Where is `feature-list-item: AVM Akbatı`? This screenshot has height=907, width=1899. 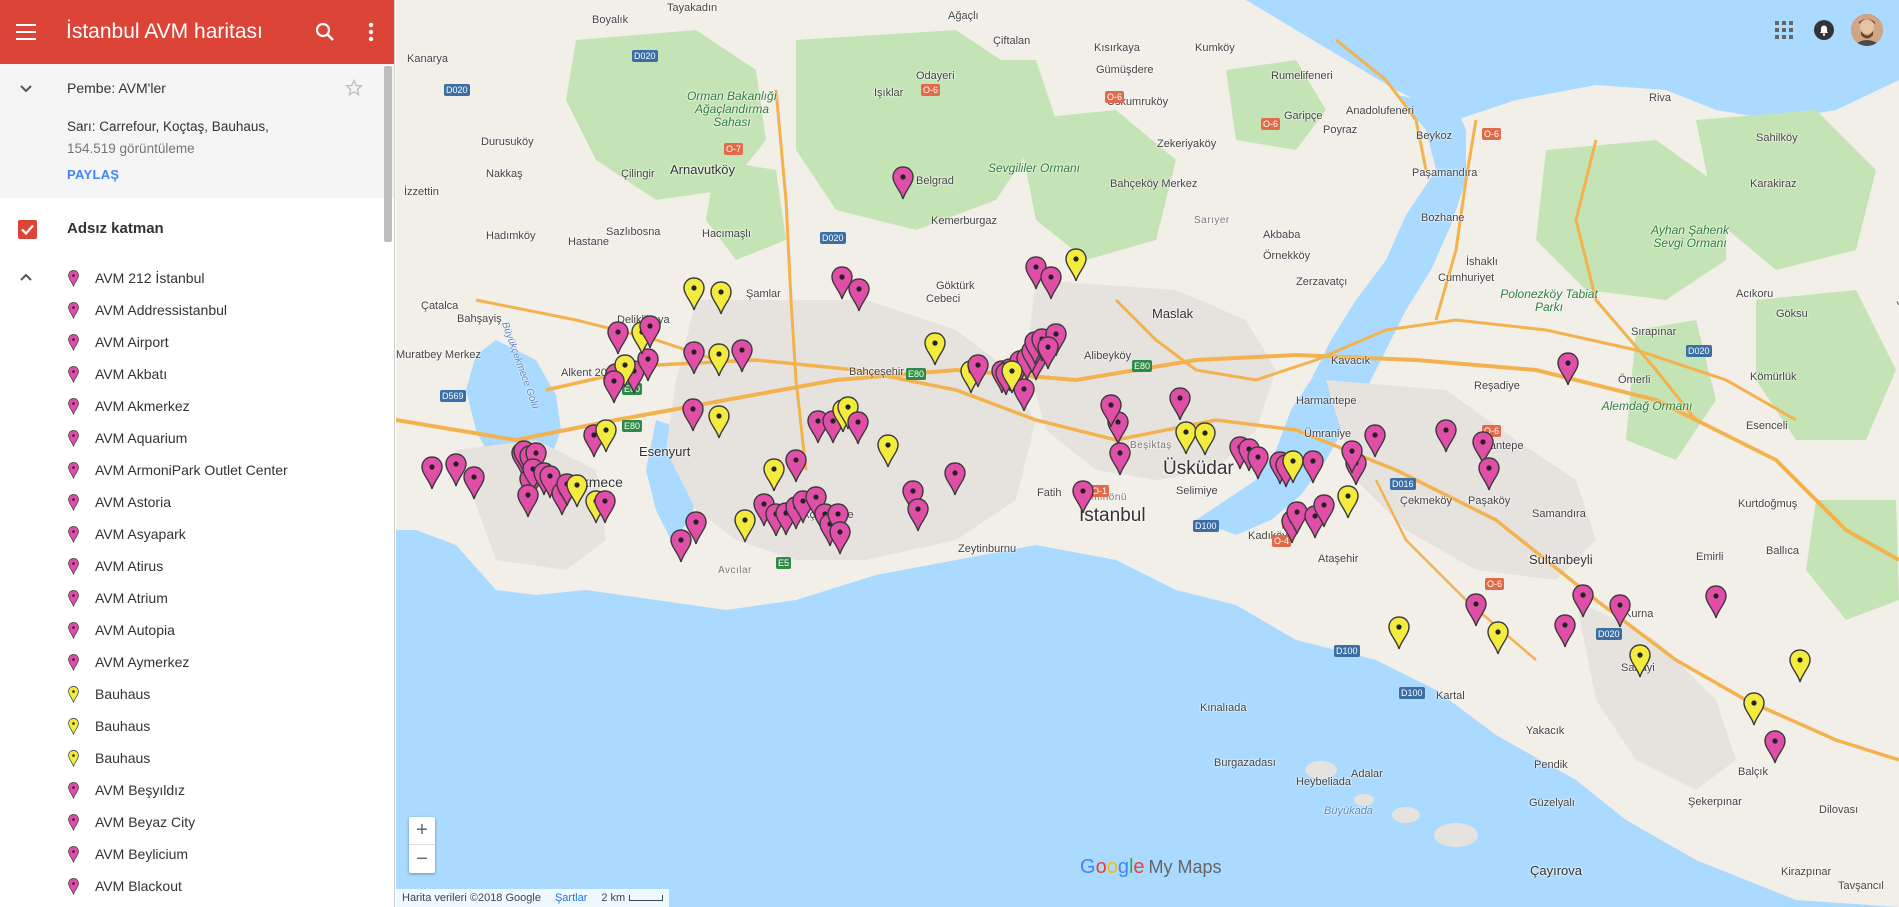 feature-list-item: AVM Akbatı is located at coordinates (197, 374).